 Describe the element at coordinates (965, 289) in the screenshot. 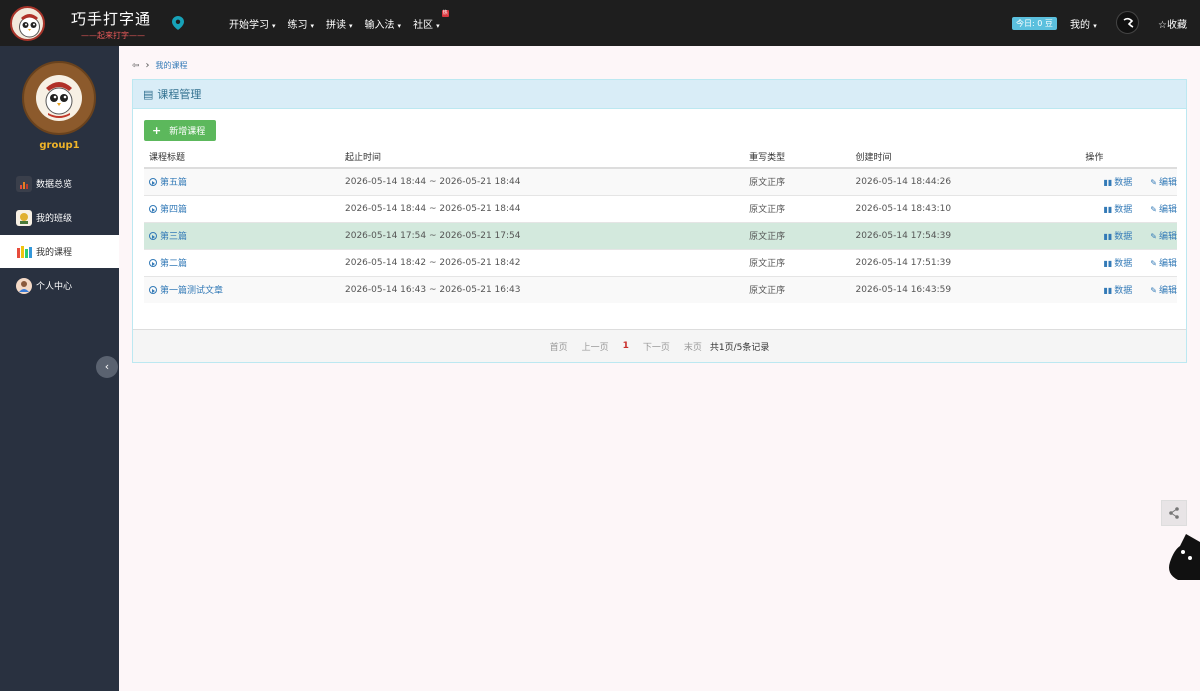

I see `course-created: 2026-05-14 16:43:59` at that location.